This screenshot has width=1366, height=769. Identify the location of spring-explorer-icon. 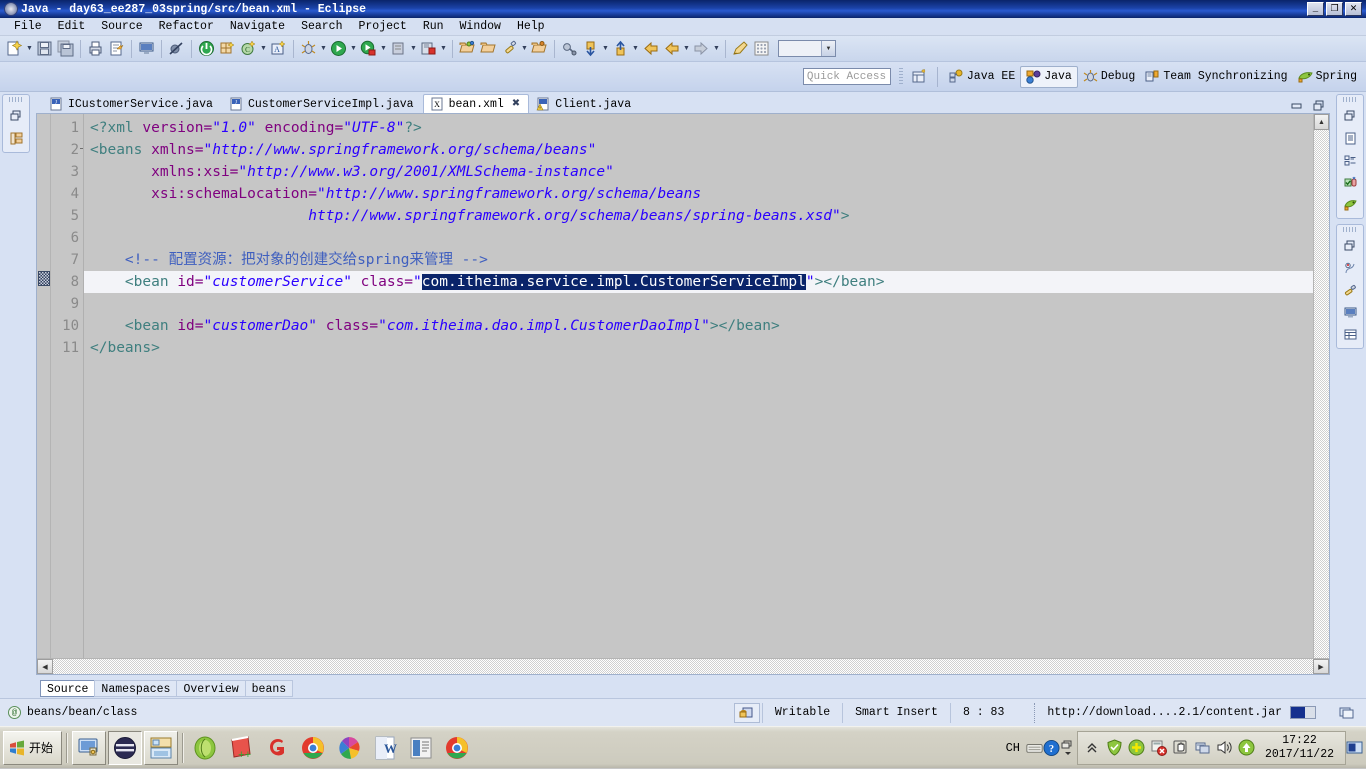
(1350, 204).